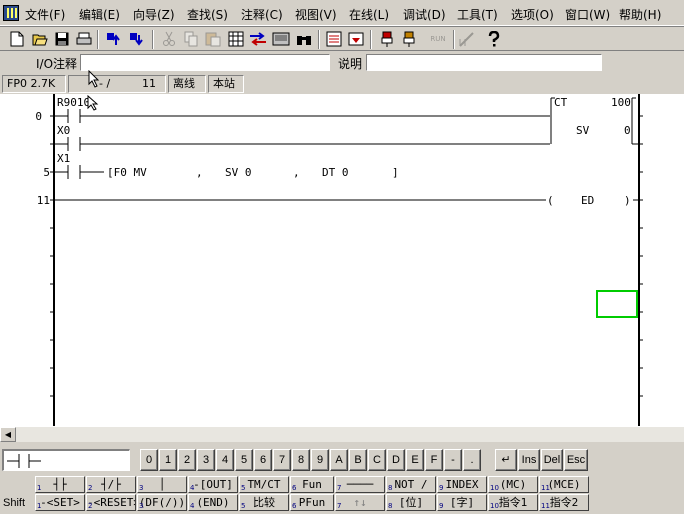  What do you see at coordinates (434, 460) in the screenshot?
I see `key-f: F` at bounding box center [434, 460].